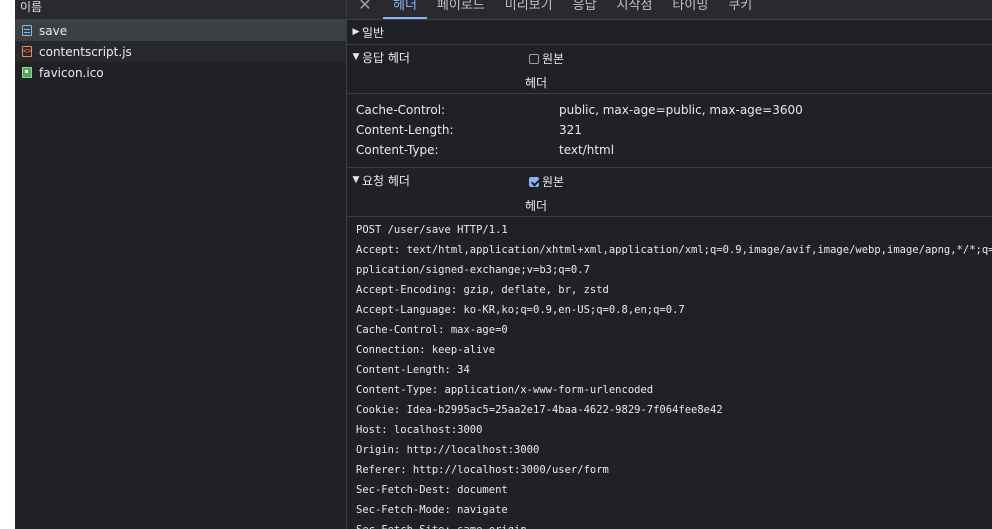 This screenshot has width=992, height=529. I want to click on document-icon, so click(27, 30).